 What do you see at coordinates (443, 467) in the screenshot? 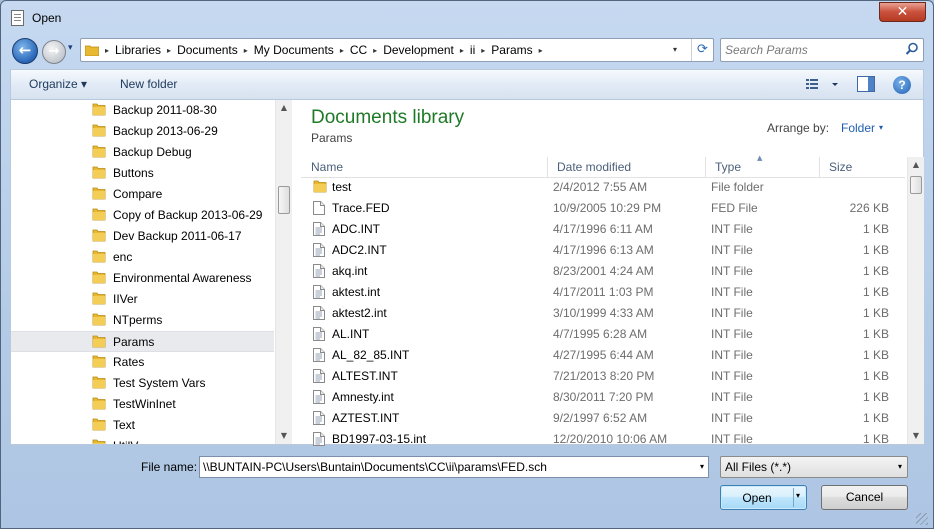
I see `file-name-input` at bounding box center [443, 467].